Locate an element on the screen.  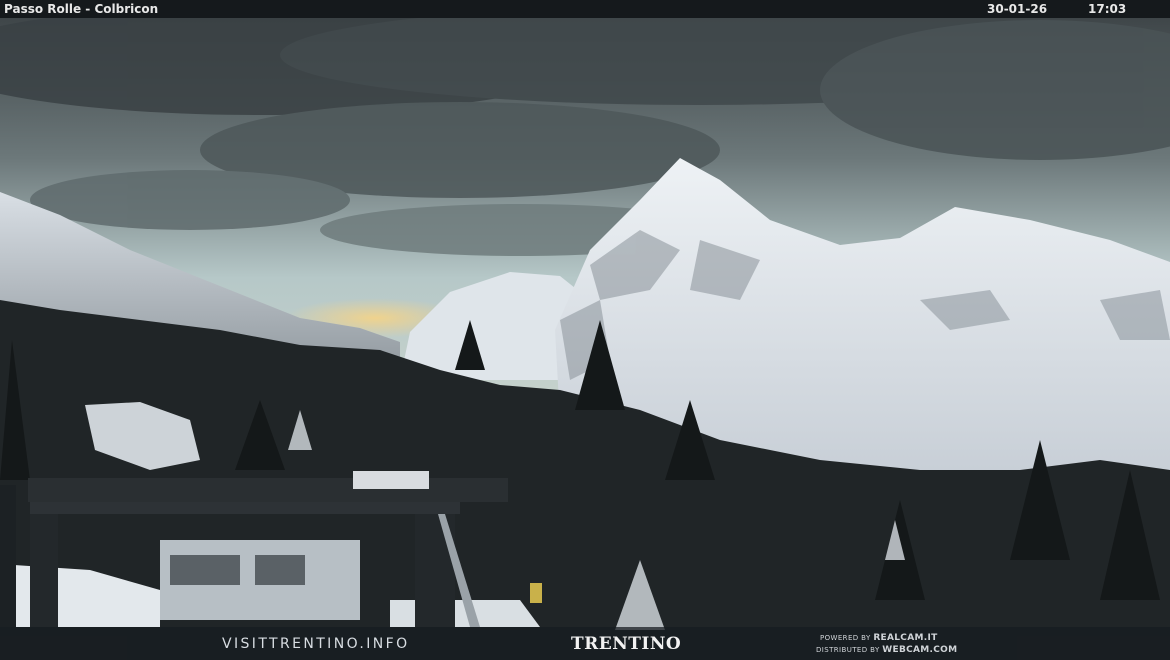
distributed-by-label: DISTRIBUTED BY is located at coordinates (848, 650).